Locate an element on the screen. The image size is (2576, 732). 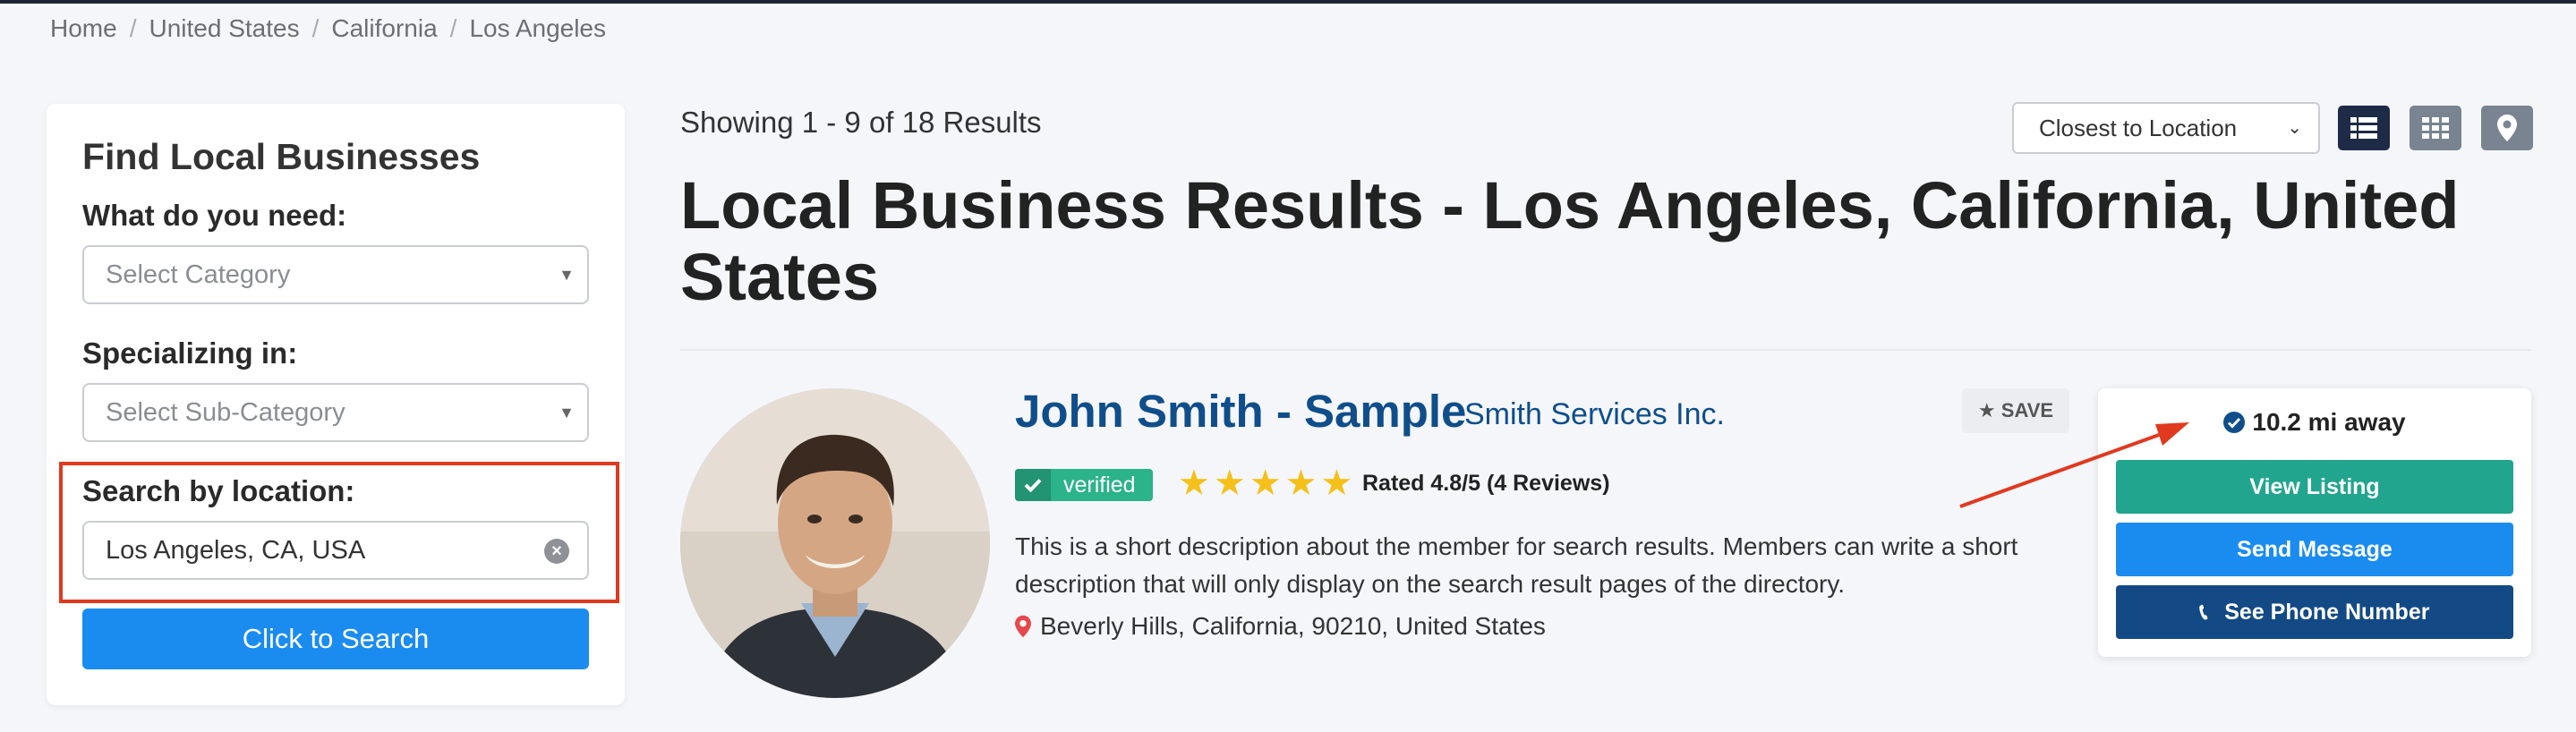
category-select: Select Category ▼ is located at coordinates (335, 274).